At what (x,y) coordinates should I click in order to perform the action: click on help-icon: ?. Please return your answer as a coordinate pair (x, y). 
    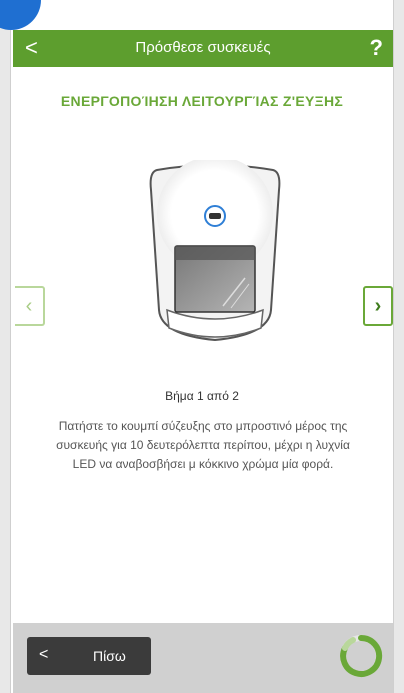
    Looking at the image, I should click on (376, 48).